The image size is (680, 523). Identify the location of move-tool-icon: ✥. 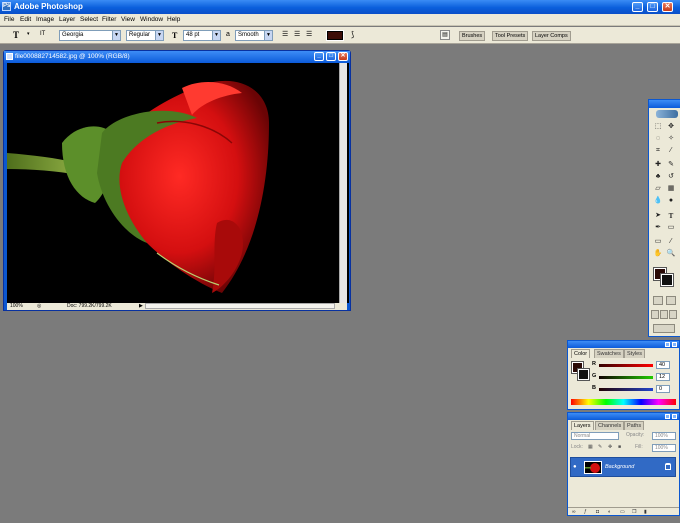
(671, 127).